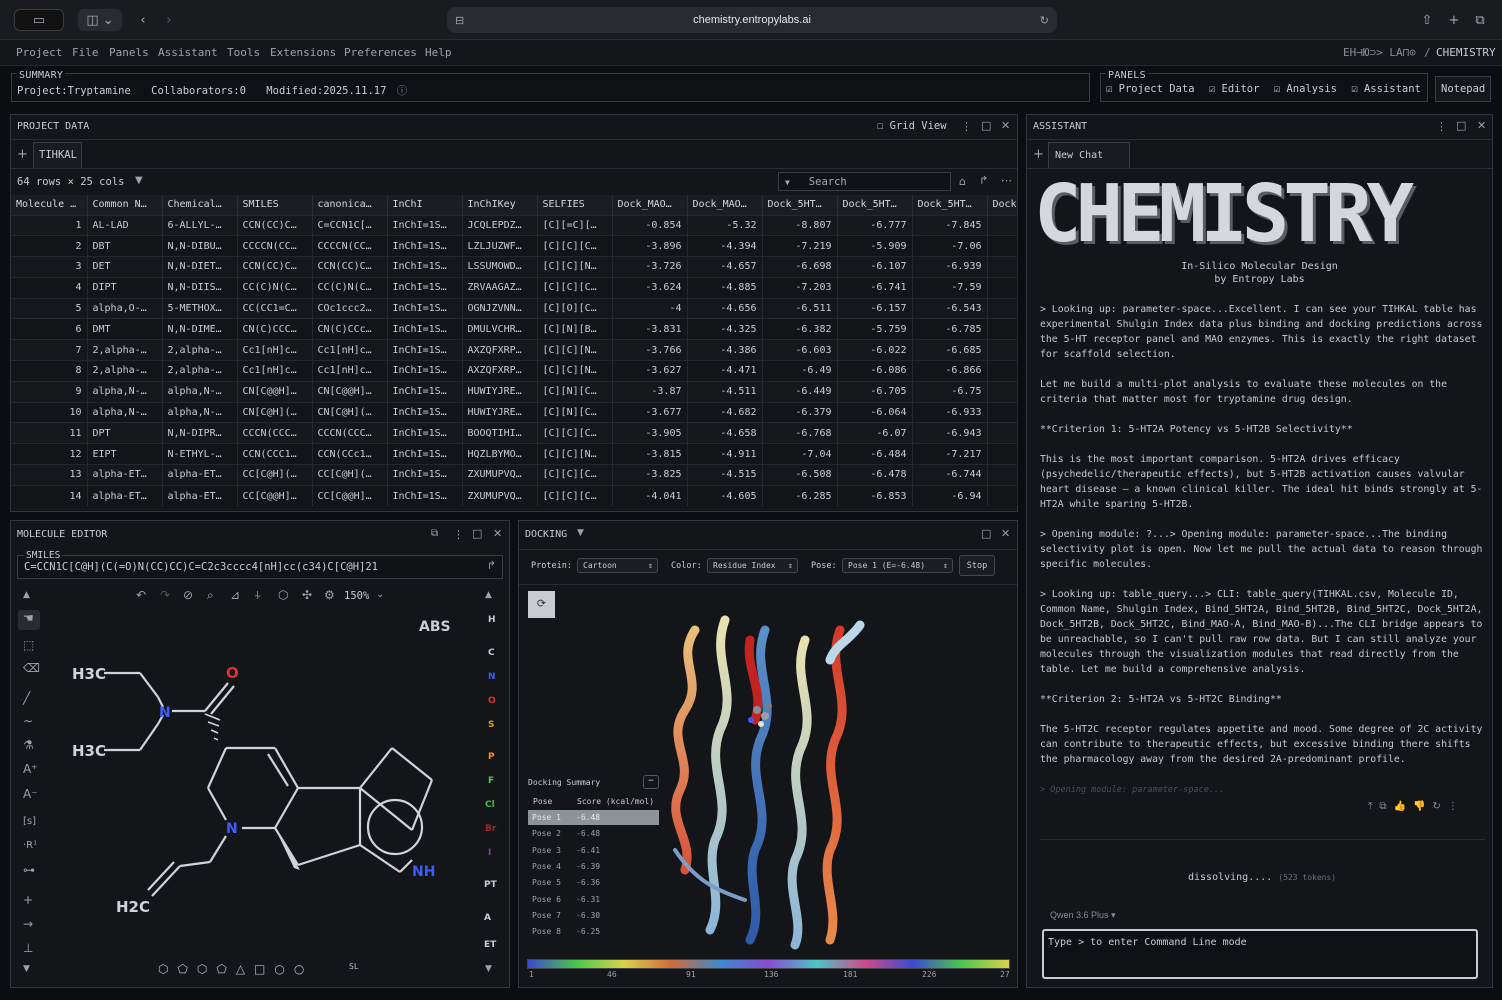 The image size is (1502, 1000). What do you see at coordinates (26, 698) in the screenshot?
I see `bond-icon: ╱` at bounding box center [26, 698].